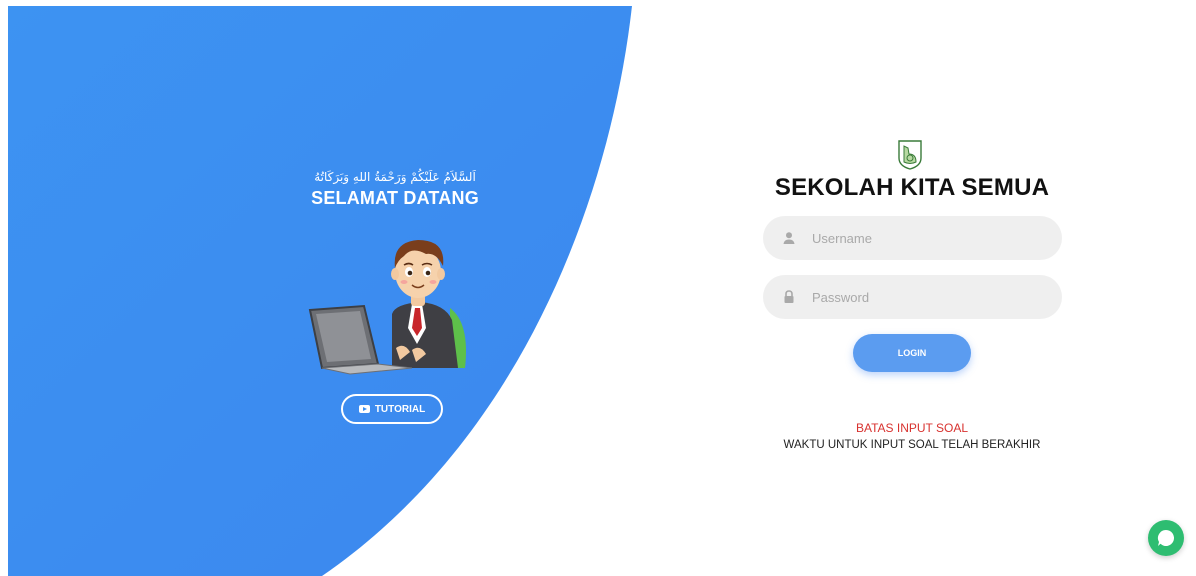 This screenshot has height=576, width=1196. I want to click on user-icon, so click(789, 238).